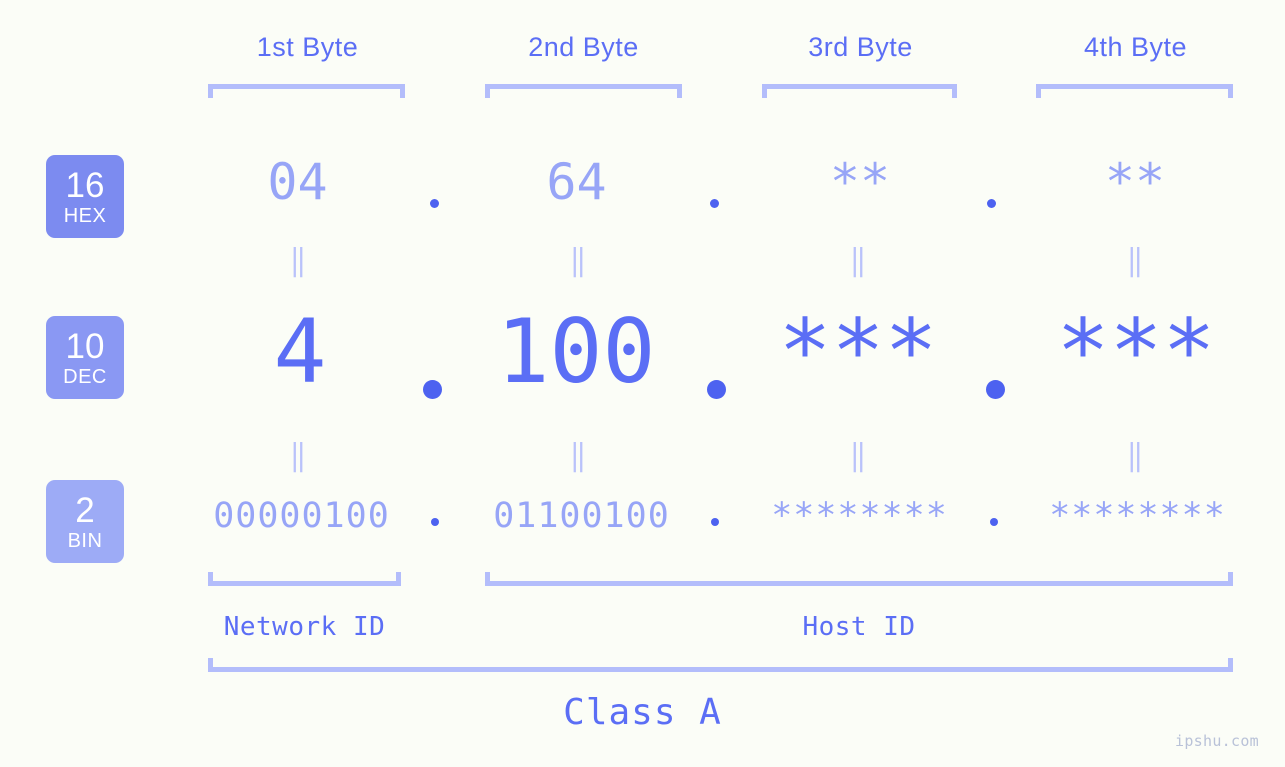 This screenshot has width=1285, height=767. What do you see at coordinates (642, 712) in the screenshot?
I see `class-label: Class A` at bounding box center [642, 712].